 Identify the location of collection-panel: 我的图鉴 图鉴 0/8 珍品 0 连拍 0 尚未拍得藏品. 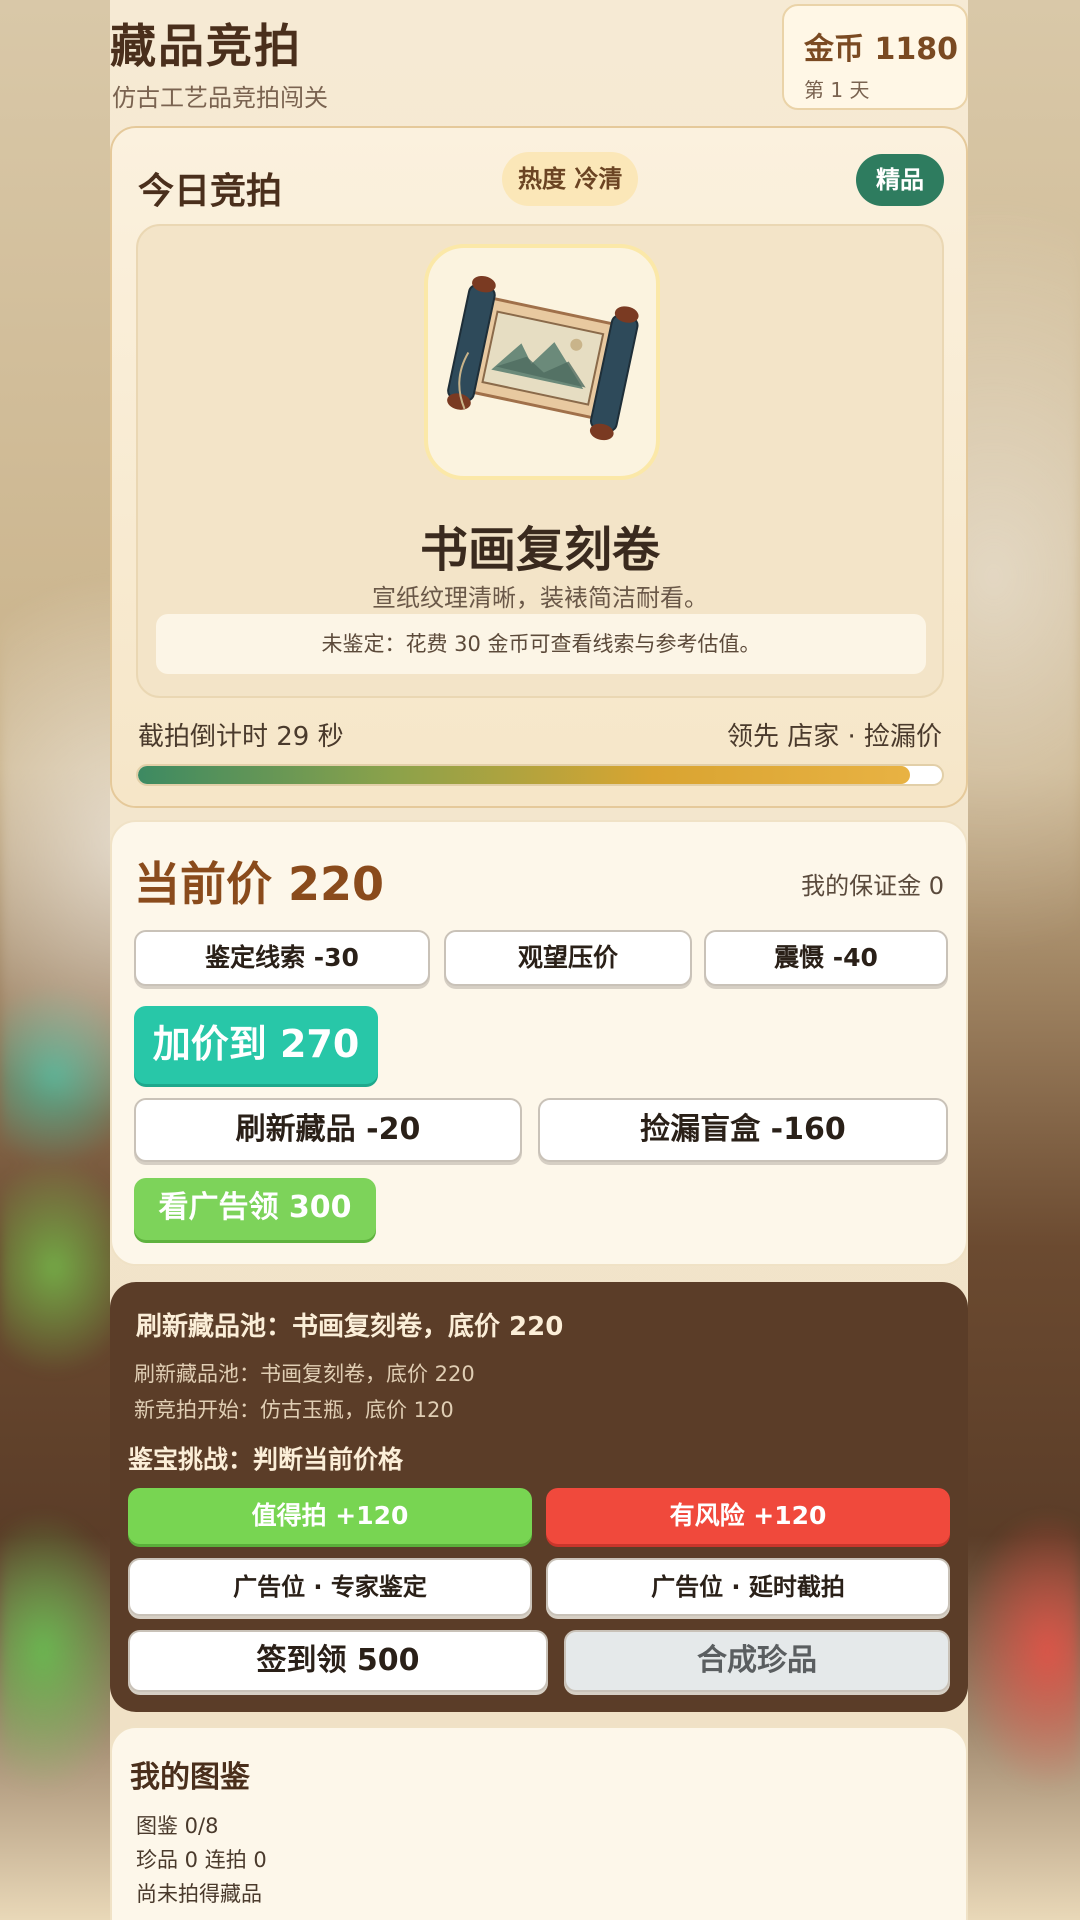
(539, 1823).